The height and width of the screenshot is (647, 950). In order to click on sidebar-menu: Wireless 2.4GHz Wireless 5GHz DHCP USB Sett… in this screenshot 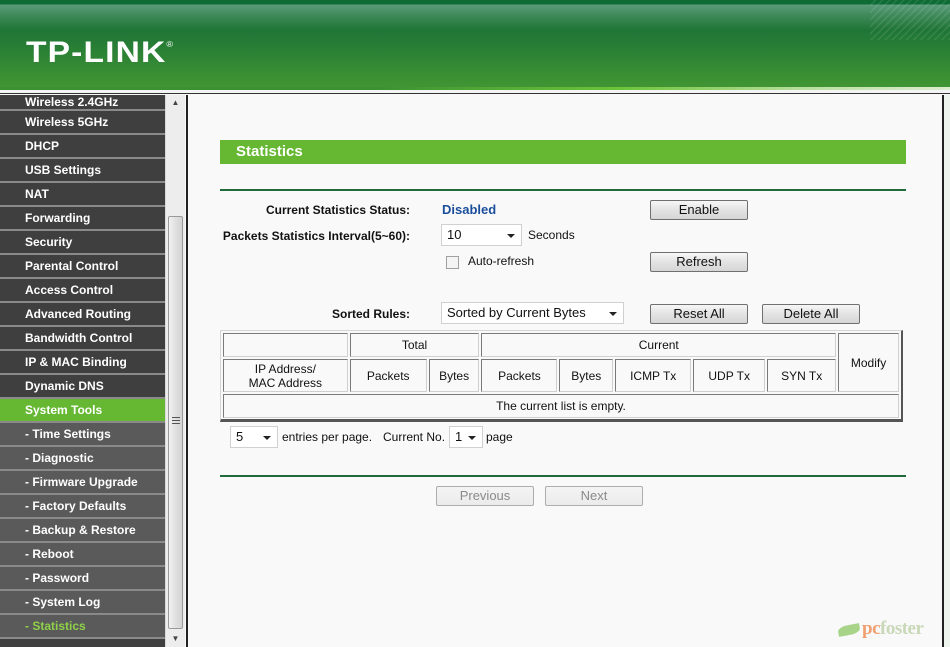, I will do `click(82, 371)`.